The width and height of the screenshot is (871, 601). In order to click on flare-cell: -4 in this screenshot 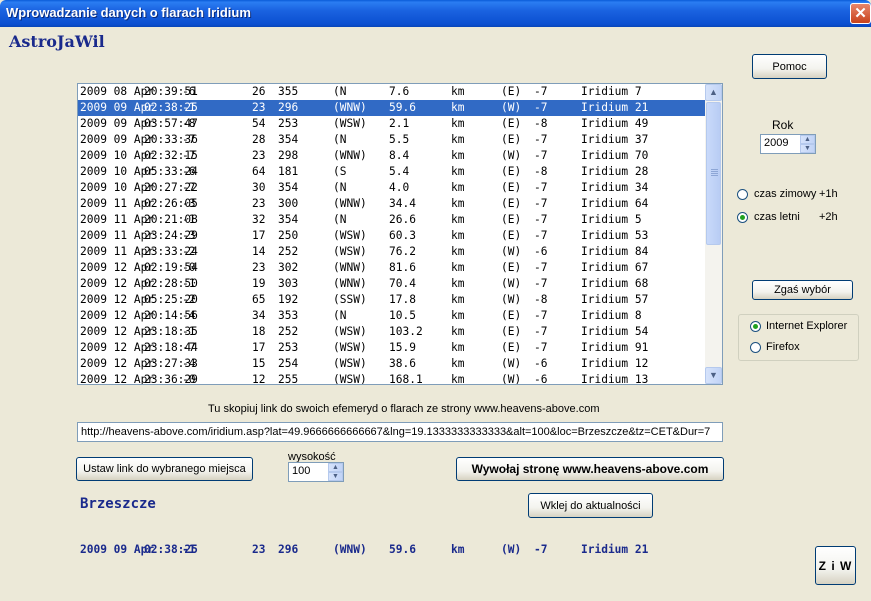, I will do `click(189, 315)`.